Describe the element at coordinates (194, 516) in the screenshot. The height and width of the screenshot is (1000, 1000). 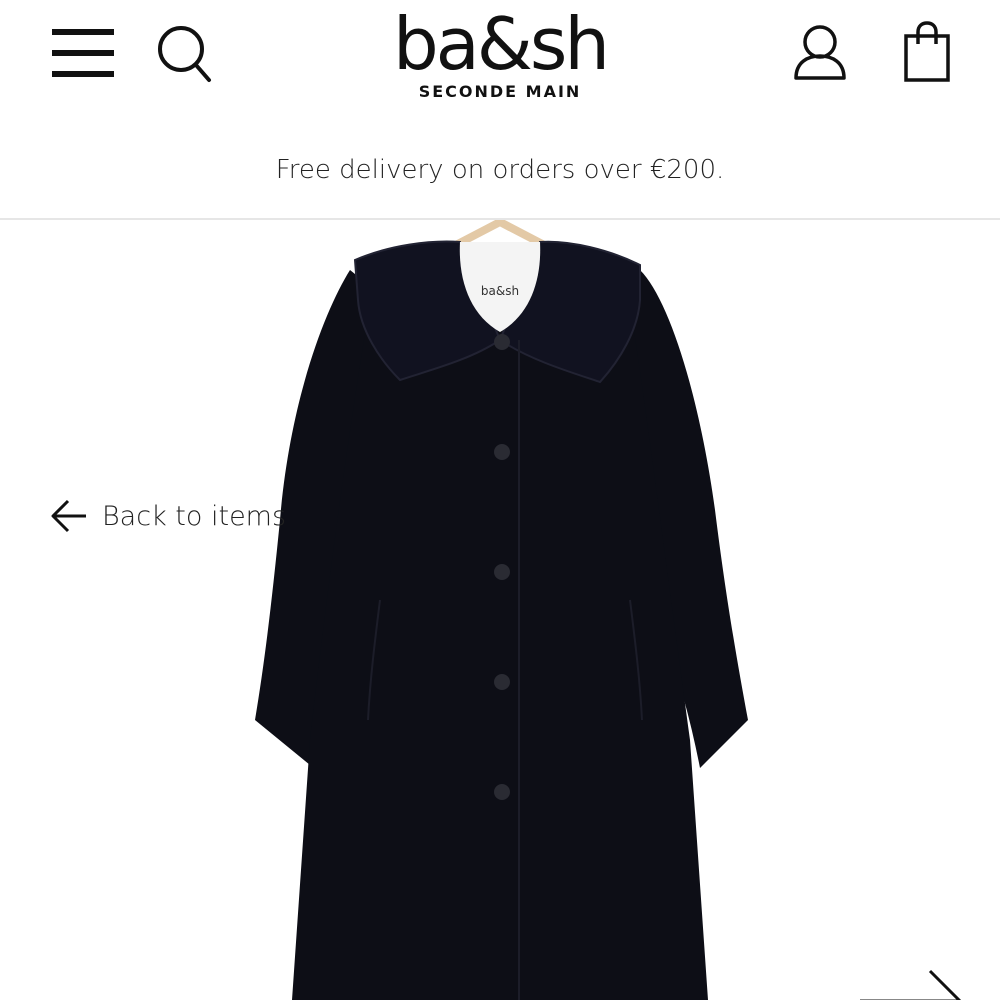
I see `back-to-items-label: Back to items` at that location.